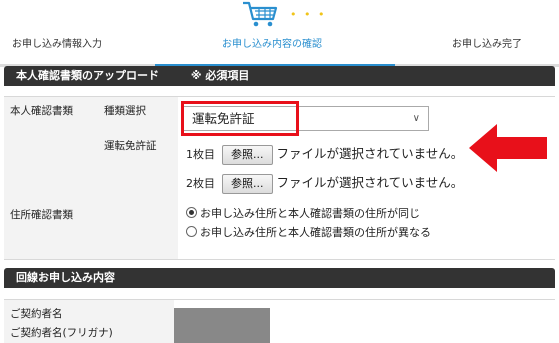 The image size is (559, 343). Describe the element at coordinates (315, 232) in the screenshot. I see `address-different-label: お申し込み住所と本人確認書類の住所が異なる` at that location.